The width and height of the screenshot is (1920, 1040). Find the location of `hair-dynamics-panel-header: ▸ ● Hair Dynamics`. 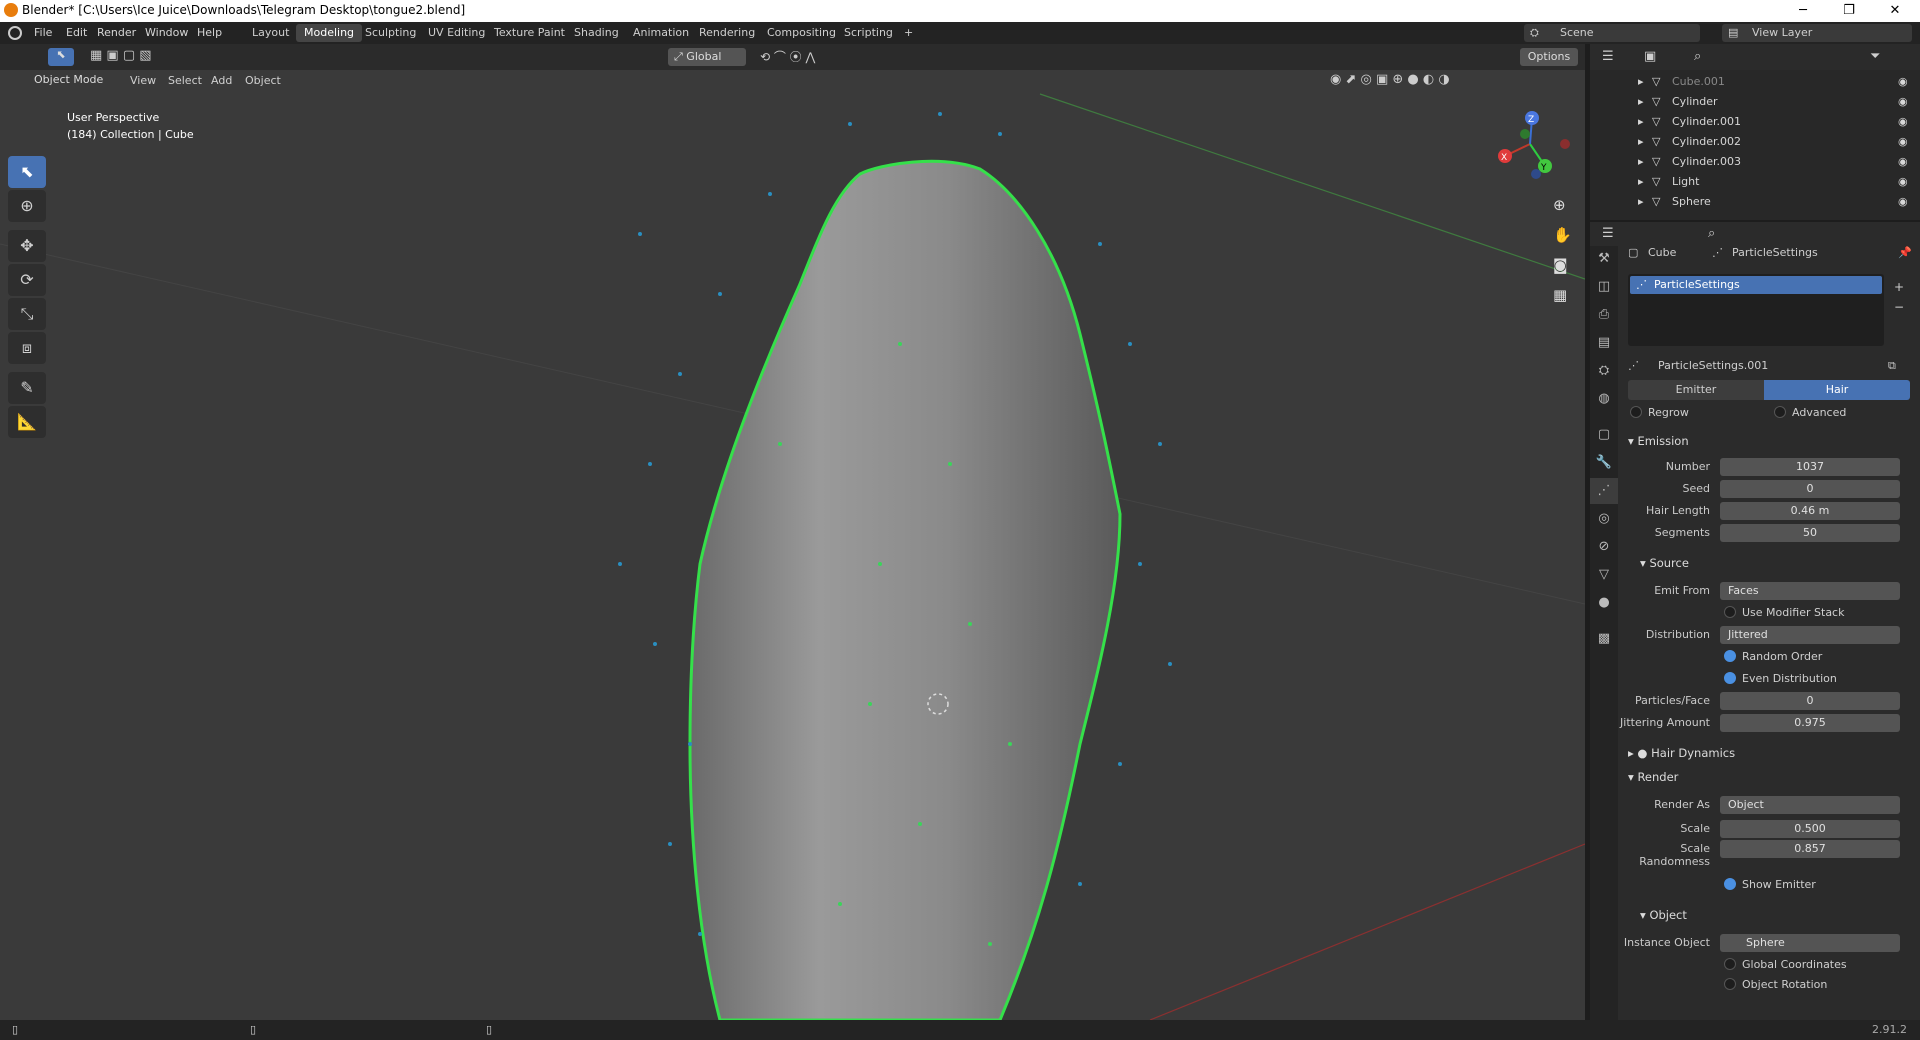

hair-dynamics-panel-header: ▸ ● Hair Dynamics is located at coordinates (1681, 753).